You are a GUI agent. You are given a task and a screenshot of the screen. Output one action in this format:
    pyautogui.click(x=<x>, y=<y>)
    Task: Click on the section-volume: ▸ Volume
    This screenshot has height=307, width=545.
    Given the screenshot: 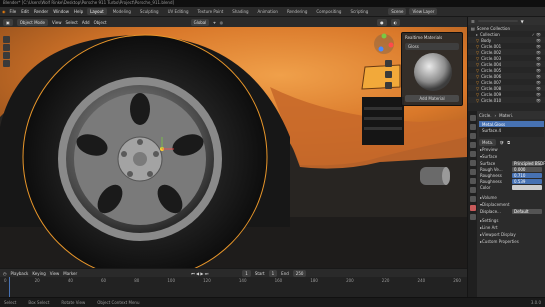 What is the action you would take?
    pyautogui.click(x=511, y=197)
    